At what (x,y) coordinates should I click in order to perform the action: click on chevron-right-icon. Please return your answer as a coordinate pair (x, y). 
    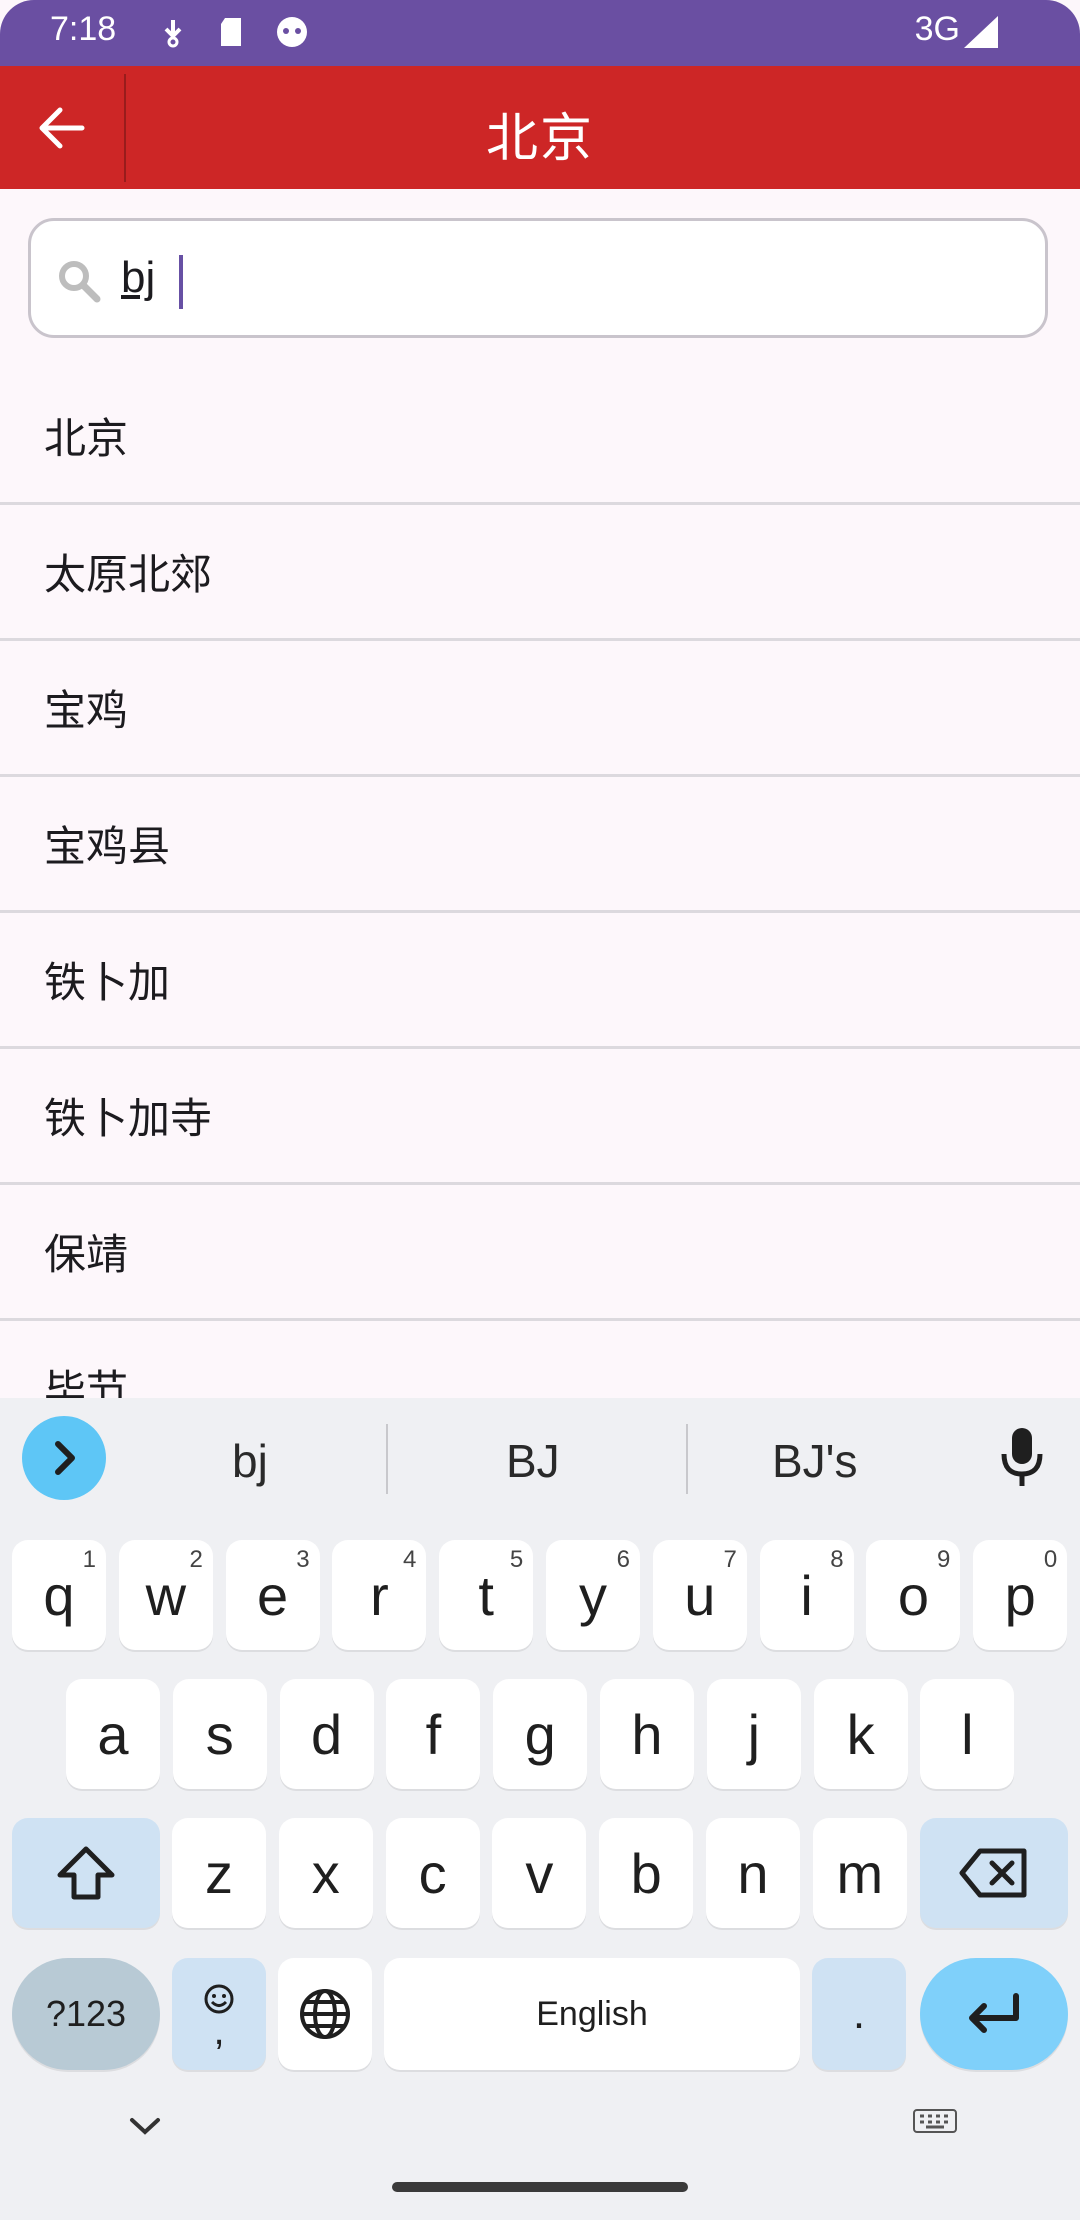
    Looking at the image, I should click on (65, 1458).